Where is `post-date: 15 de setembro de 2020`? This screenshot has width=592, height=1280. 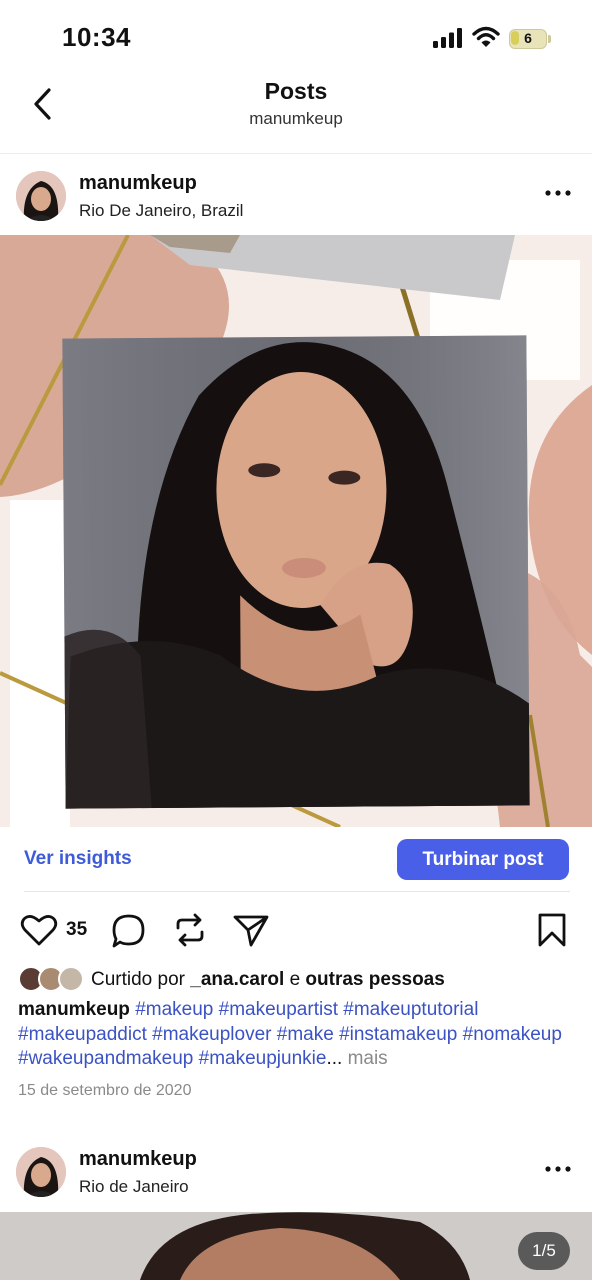
post-date: 15 de setembro de 2020 is located at coordinates (105, 1090).